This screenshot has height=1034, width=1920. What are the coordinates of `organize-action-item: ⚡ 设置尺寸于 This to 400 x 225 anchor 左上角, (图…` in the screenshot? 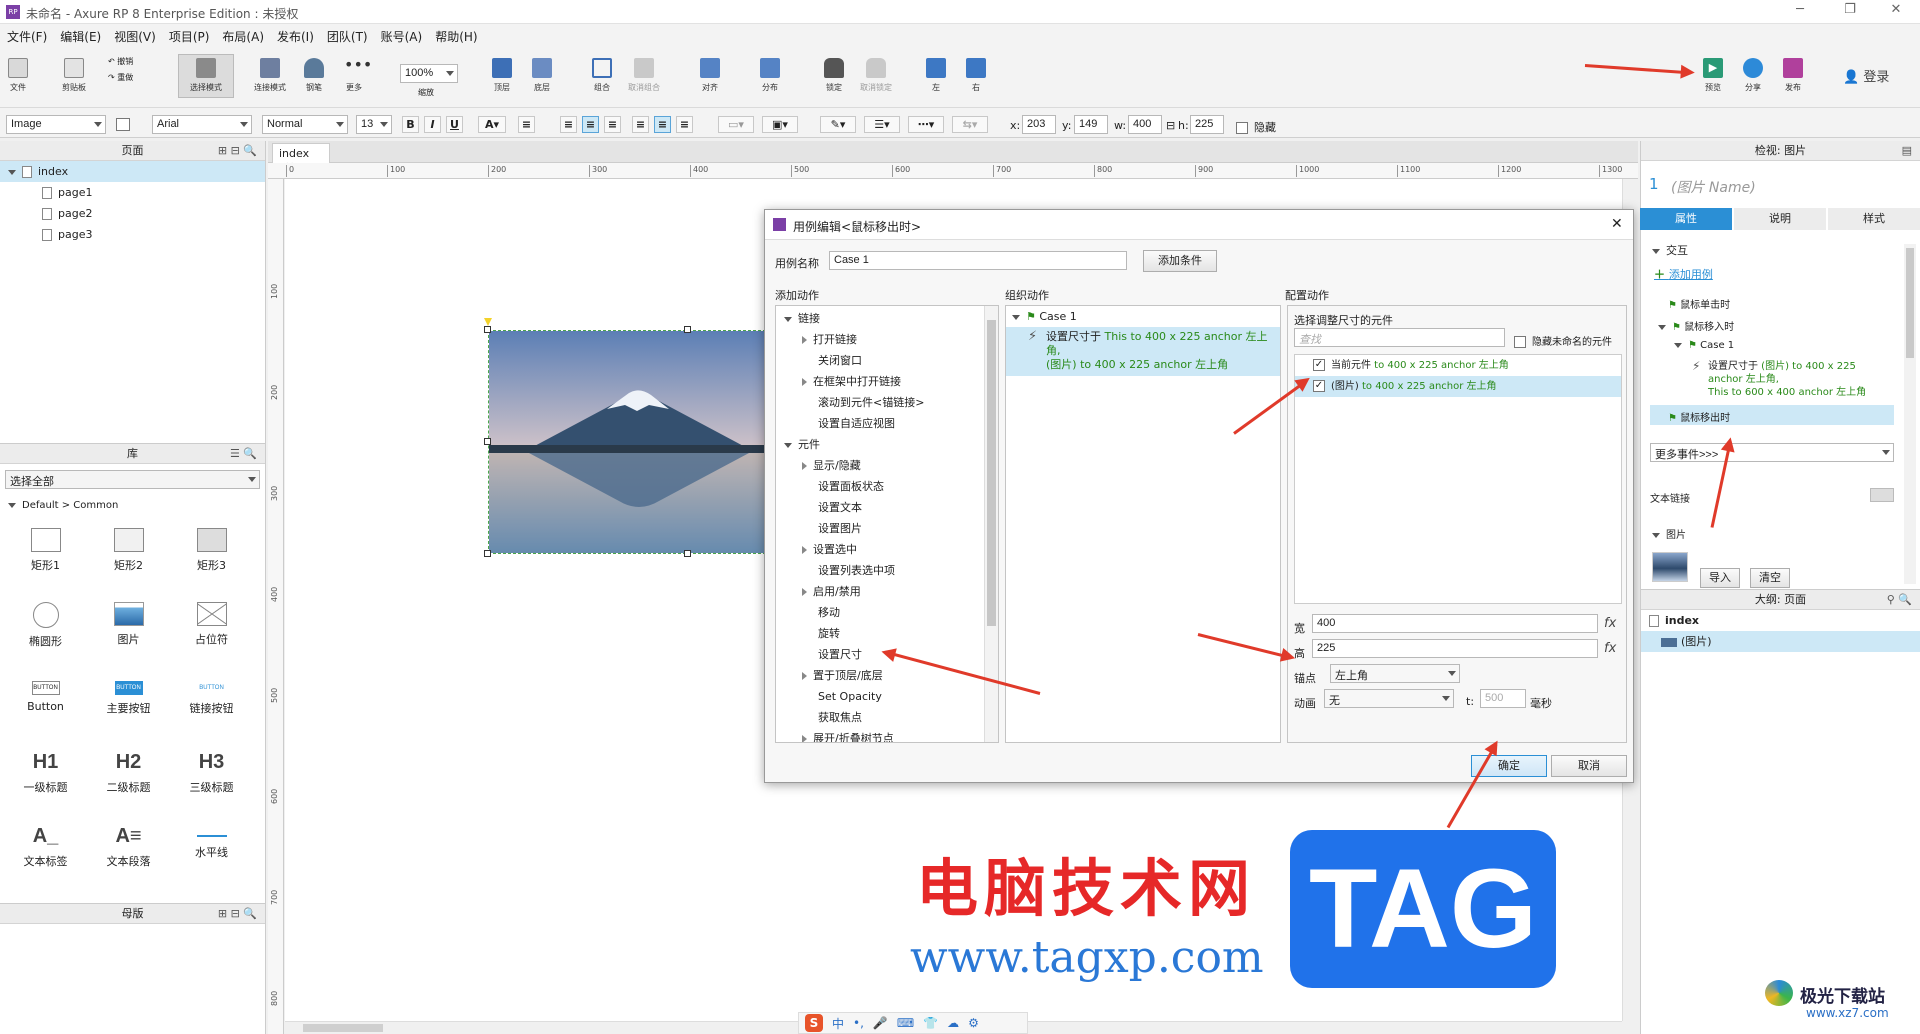 It's located at (1143, 351).